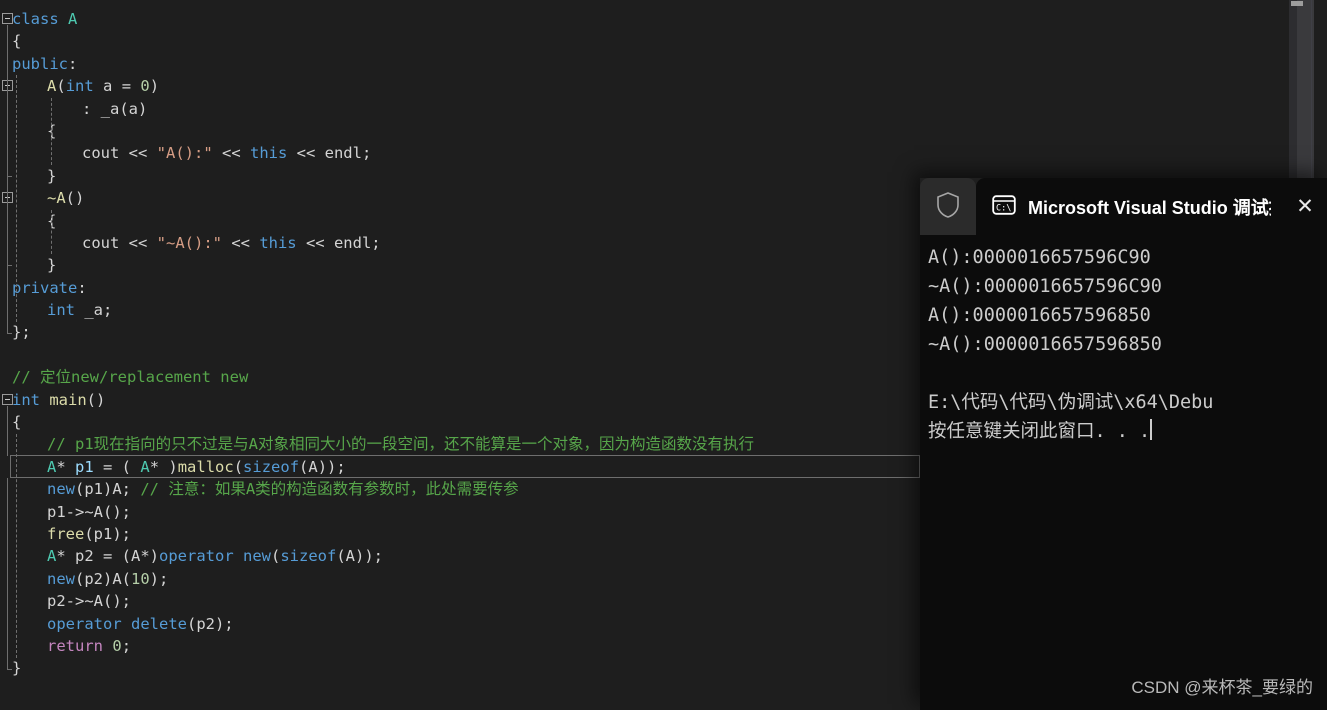  What do you see at coordinates (110, 108) in the screenshot?
I see `code-token: _a` at bounding box center [110, 108].